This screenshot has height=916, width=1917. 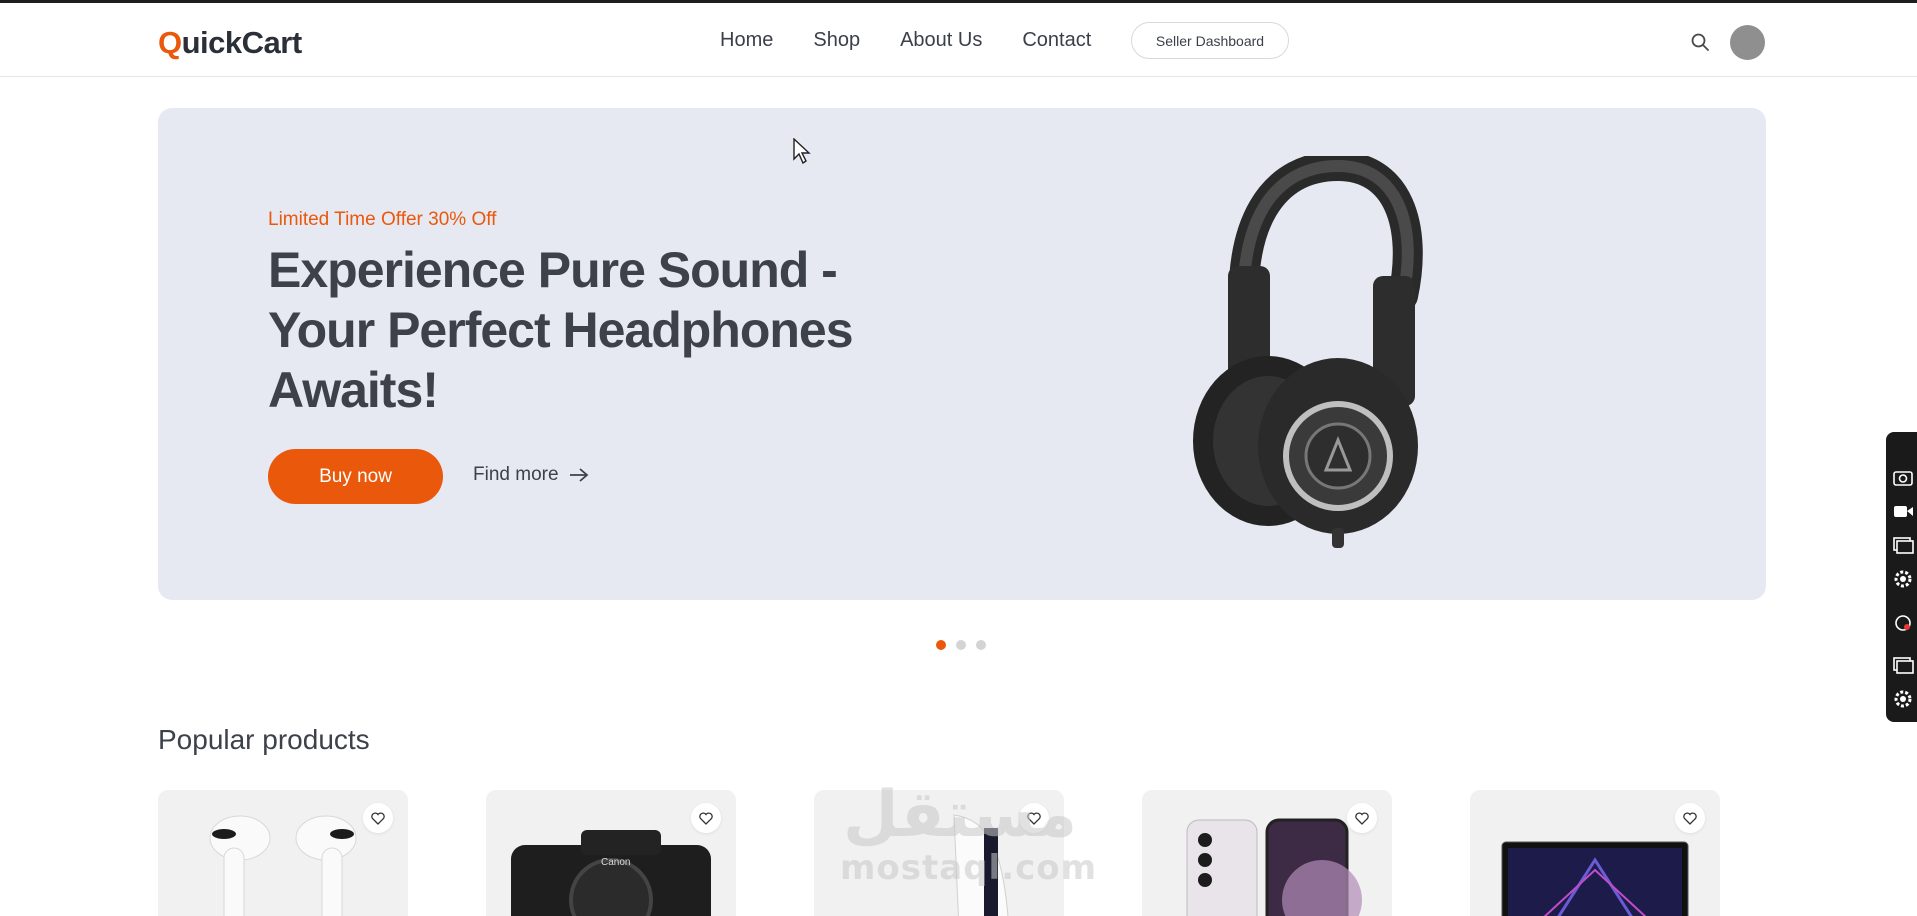 I want to click on product-card-earbuds, so click(x=283, y=853).